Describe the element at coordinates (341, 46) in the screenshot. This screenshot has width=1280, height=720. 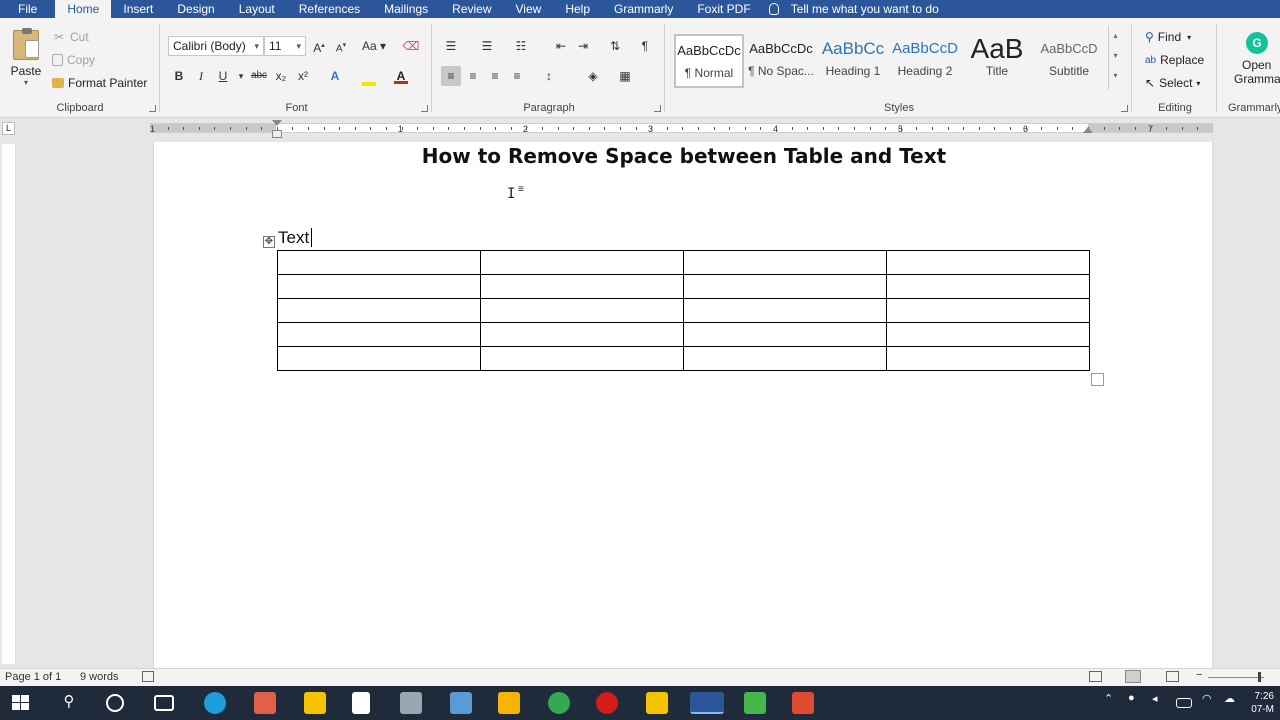
I see `shrink-font-button: A▾` at that location.